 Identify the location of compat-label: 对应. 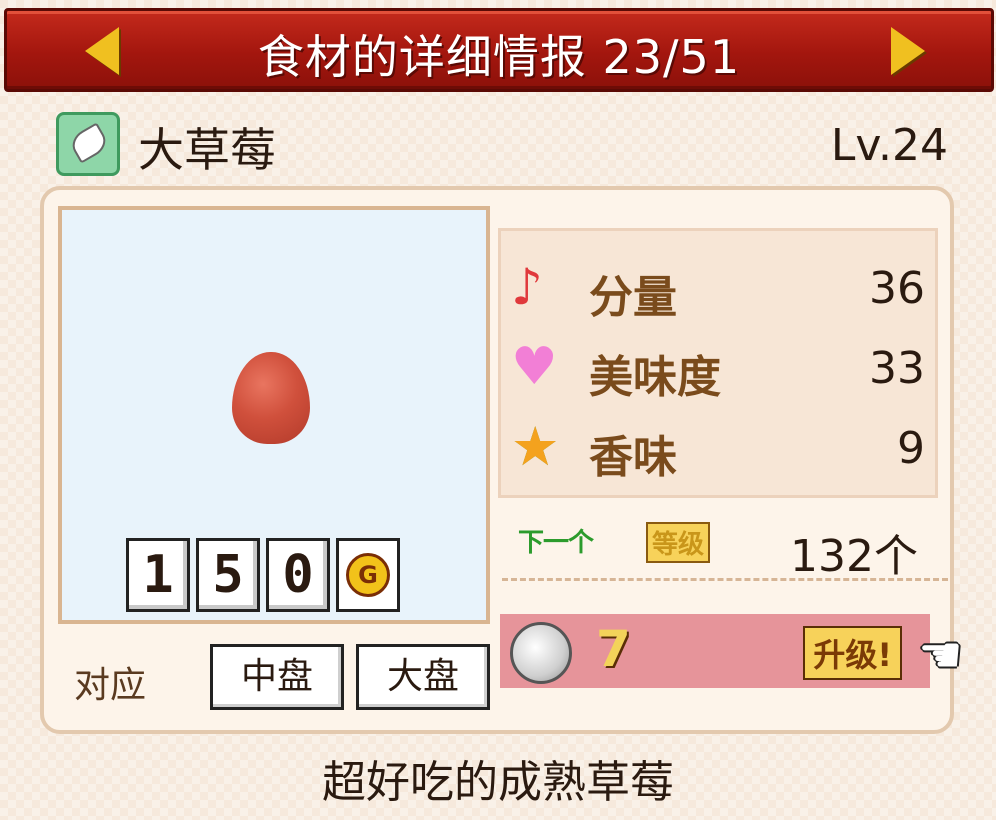
(110, 685).